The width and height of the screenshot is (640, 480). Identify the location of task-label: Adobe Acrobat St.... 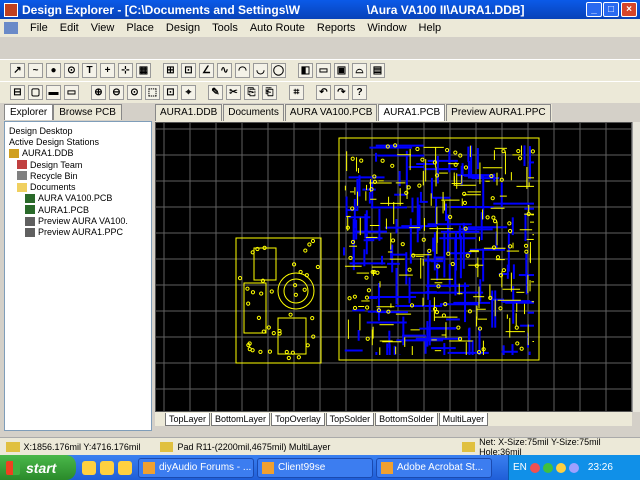
(440, 467).